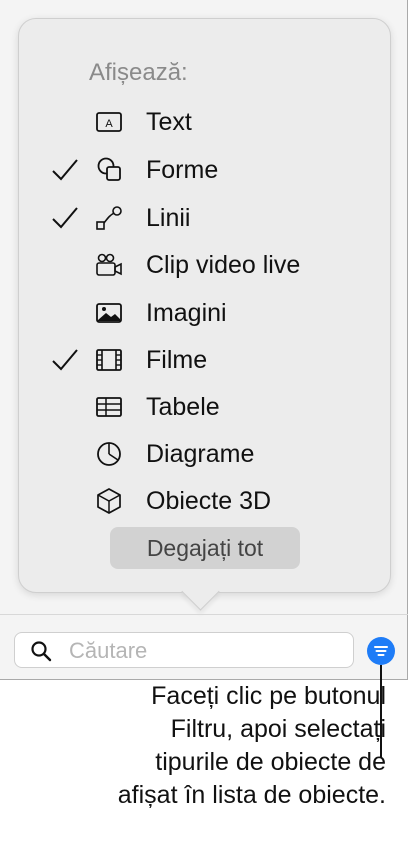 This screenshot has height=855, width=410. Describe the element at coordinates (209, 501) in the screenshot. I see `filter-item-label: Obiecte 3D` at that location.